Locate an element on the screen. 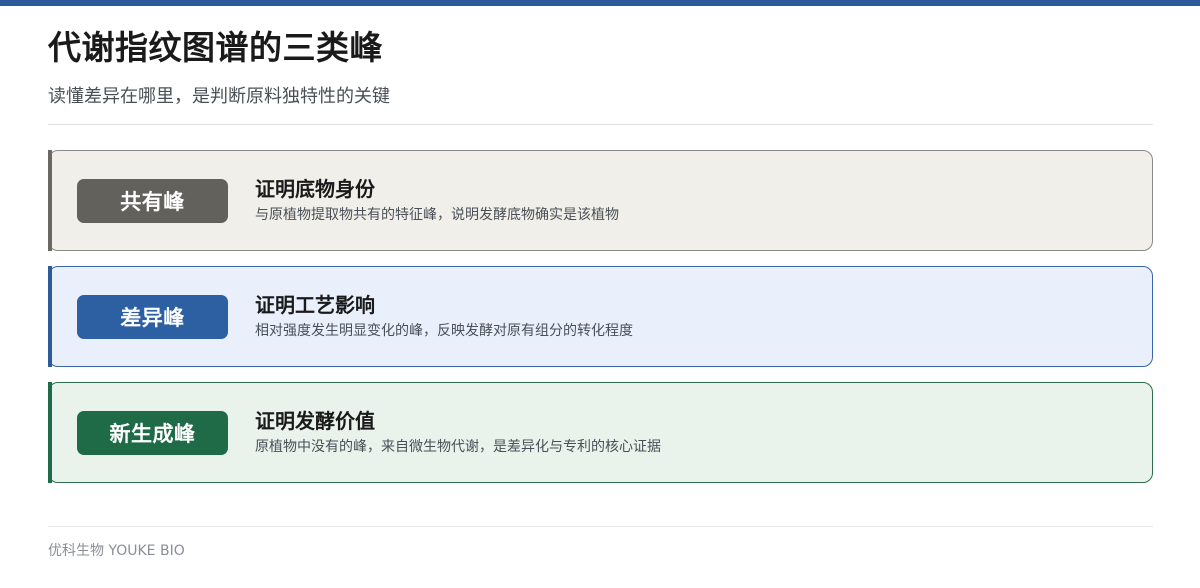 This screenshot has height=588, width=1200. card-description: 与原植物提取物共有的特征峰，说明发酵底物确实是该植物 is located at coordinates (437, 215).